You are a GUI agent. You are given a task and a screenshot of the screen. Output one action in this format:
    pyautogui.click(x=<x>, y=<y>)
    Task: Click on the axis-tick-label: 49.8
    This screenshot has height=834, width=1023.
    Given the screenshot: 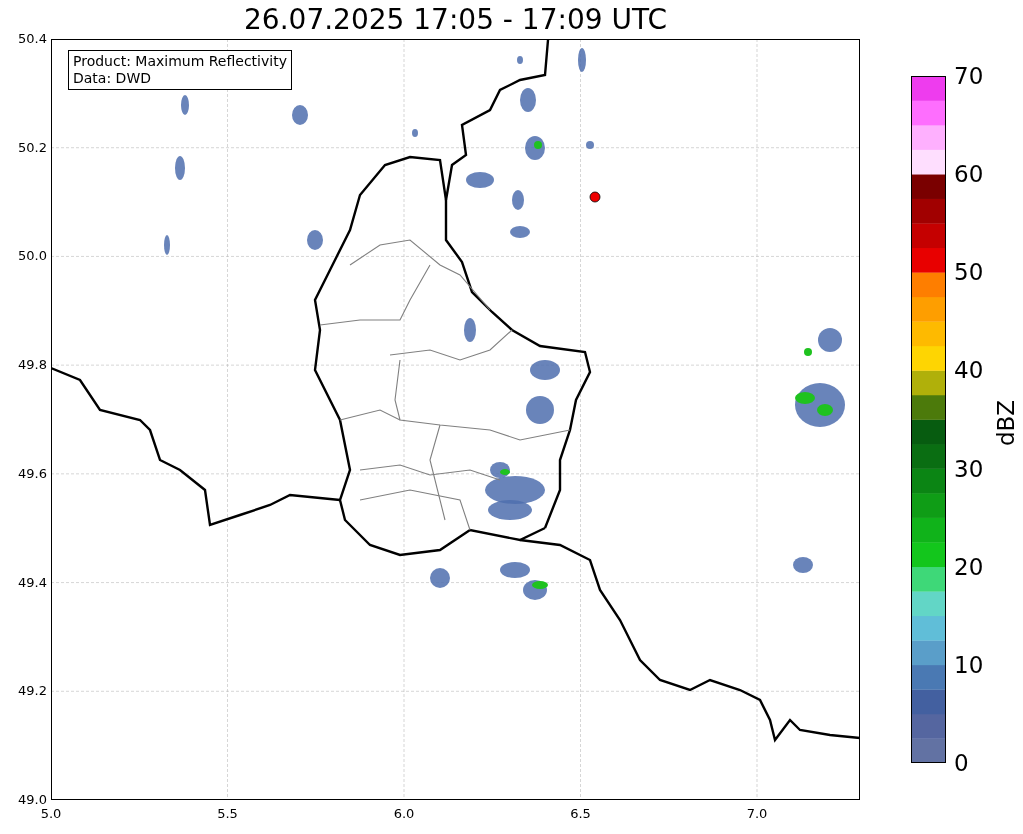 What is the action you would take?
    pyautogui.click(x=32, y=365)
    